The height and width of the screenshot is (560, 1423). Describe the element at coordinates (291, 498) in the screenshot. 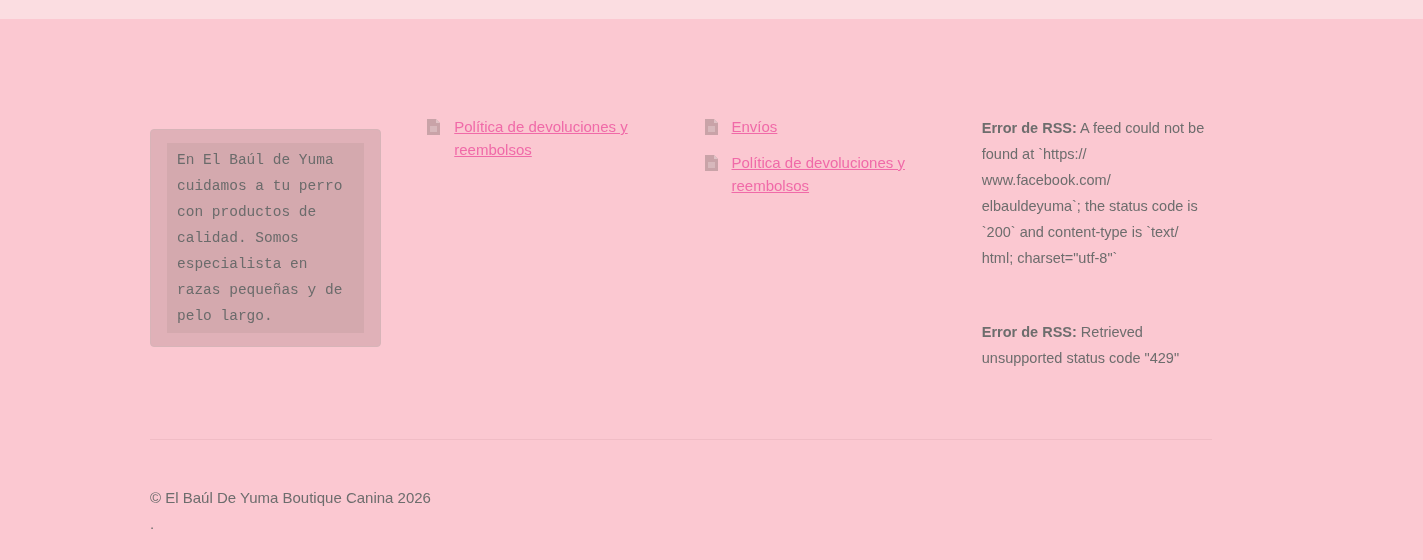

I see `copyright-text: © El Baúl De Yuma Boutique Canina 2026` at that location.